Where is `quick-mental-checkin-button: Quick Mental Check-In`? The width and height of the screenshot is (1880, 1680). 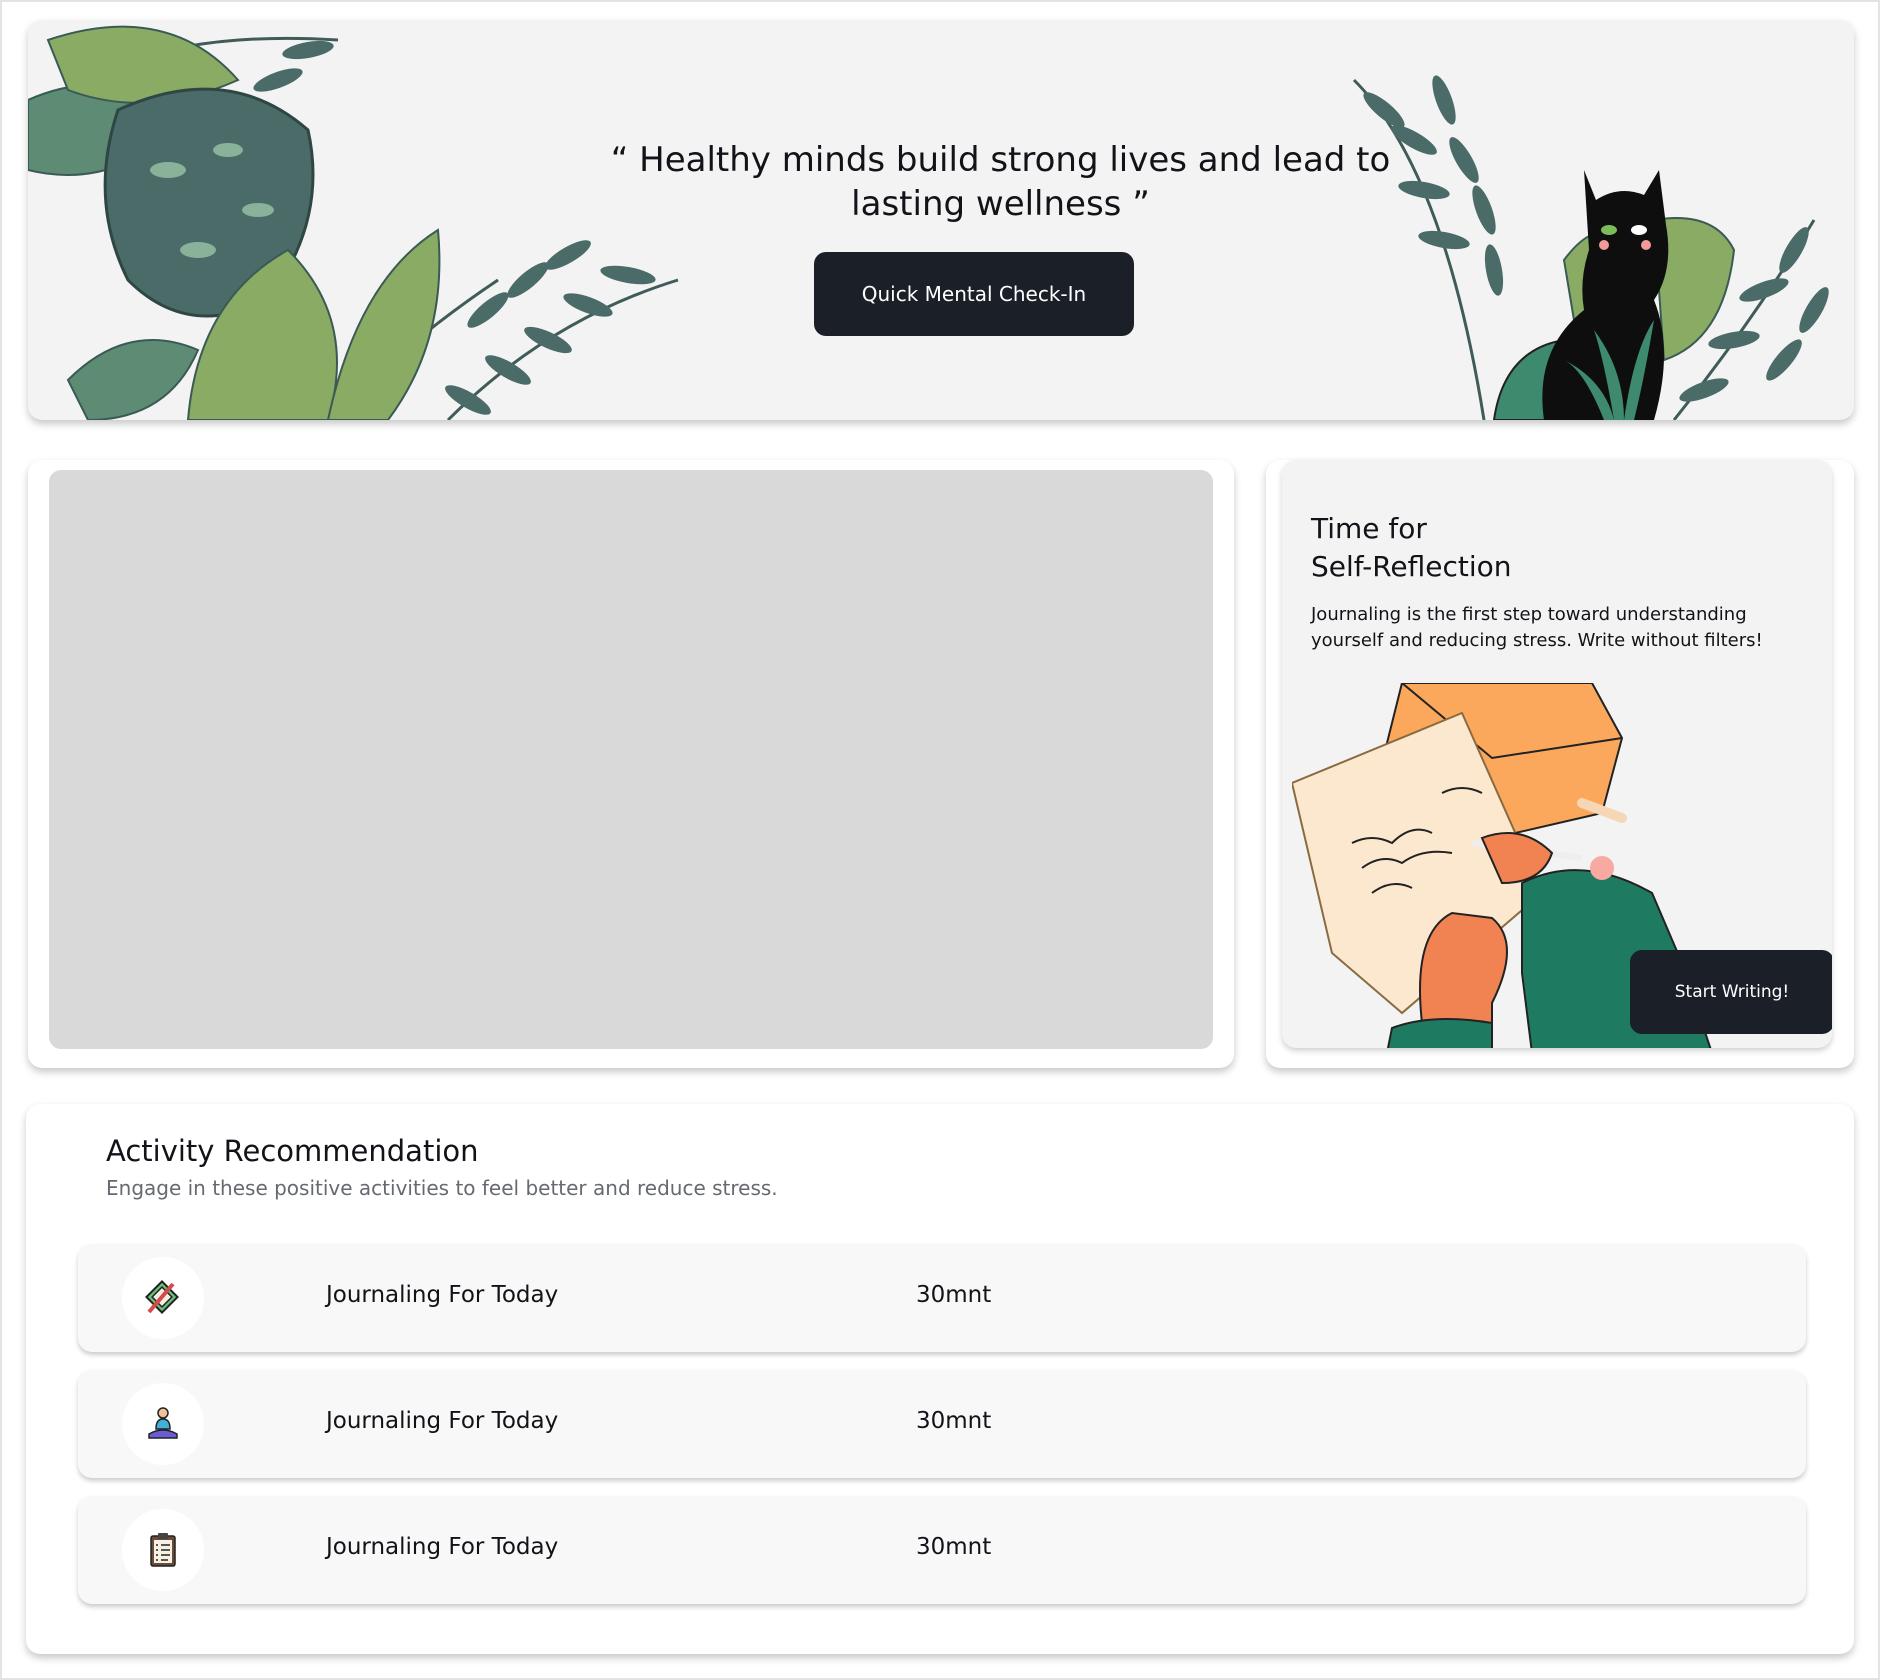
quick-mental-checkin-button: Quick Mental Check-In is located at coordinates (974, 294).